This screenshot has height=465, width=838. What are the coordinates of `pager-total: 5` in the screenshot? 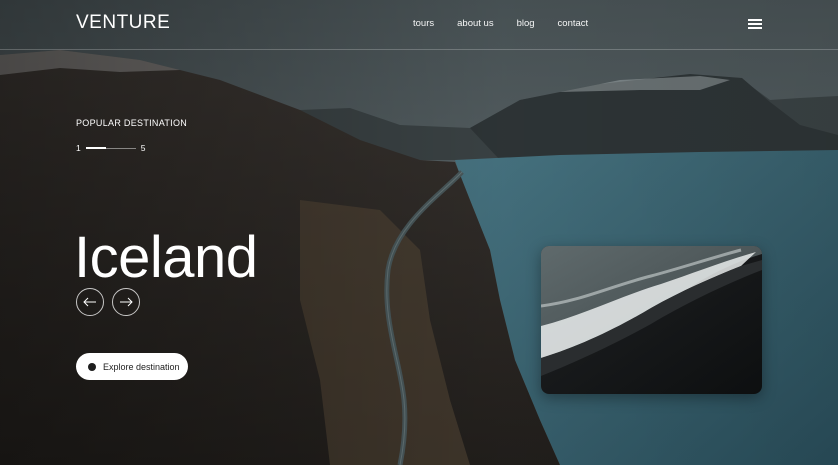 It's located at (143, 148).